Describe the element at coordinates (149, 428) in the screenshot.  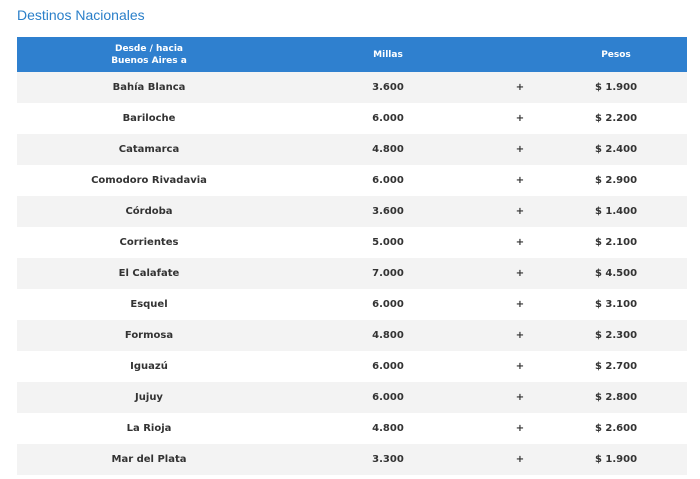
I see `cell-destino: La Rioja` at that location.